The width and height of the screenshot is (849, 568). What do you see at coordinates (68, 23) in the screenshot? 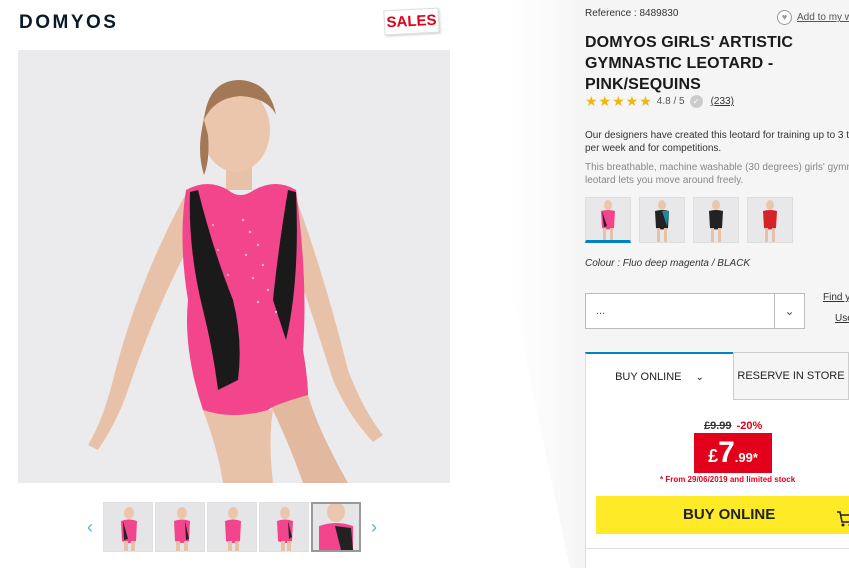
I see `brand-logo: DOMYOS` at bounding box center [68, 23].